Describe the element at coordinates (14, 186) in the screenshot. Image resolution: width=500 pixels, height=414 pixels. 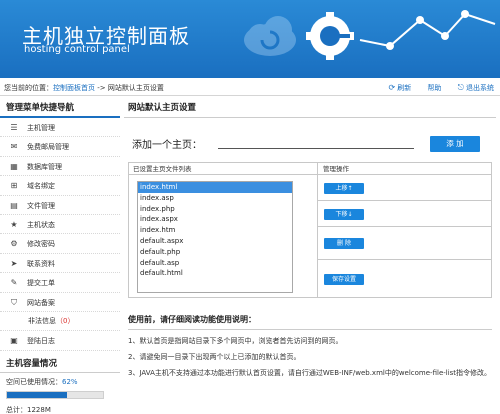
I see `plus-square-icon: ⊞` at that location.